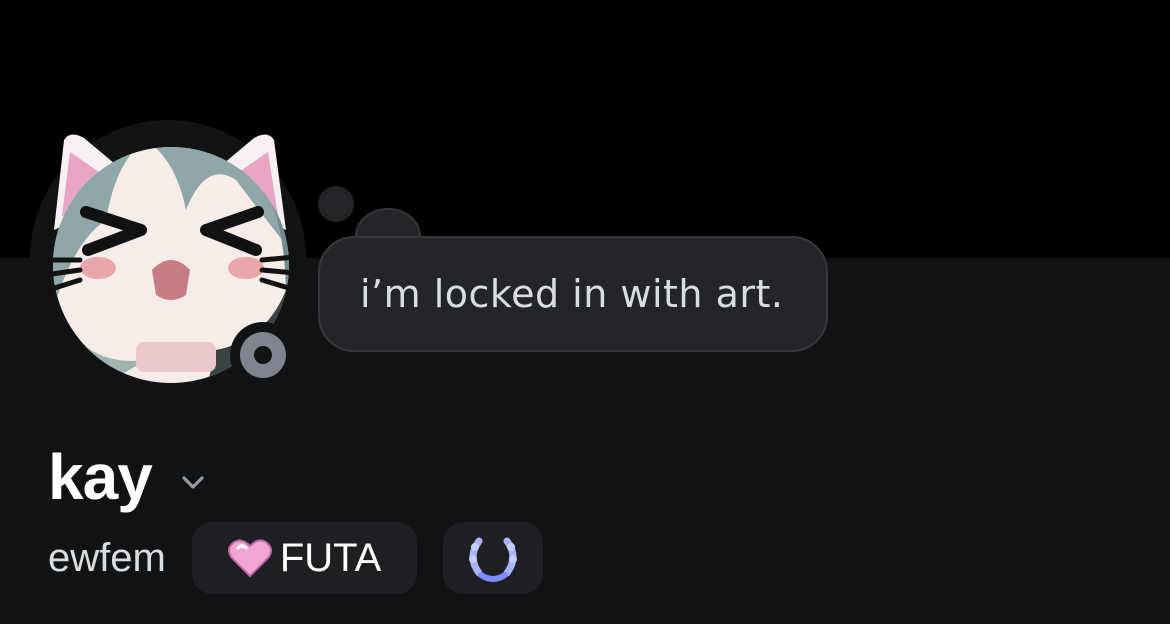  I want to click on custom-status-text: i’m locked in with art., so click(572, 294).